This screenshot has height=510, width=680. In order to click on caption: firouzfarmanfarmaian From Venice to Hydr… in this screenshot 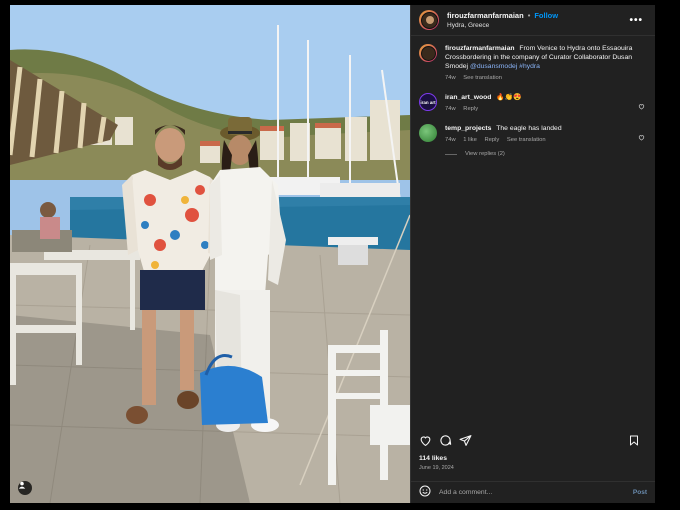, I will do `click(533, 63)`.